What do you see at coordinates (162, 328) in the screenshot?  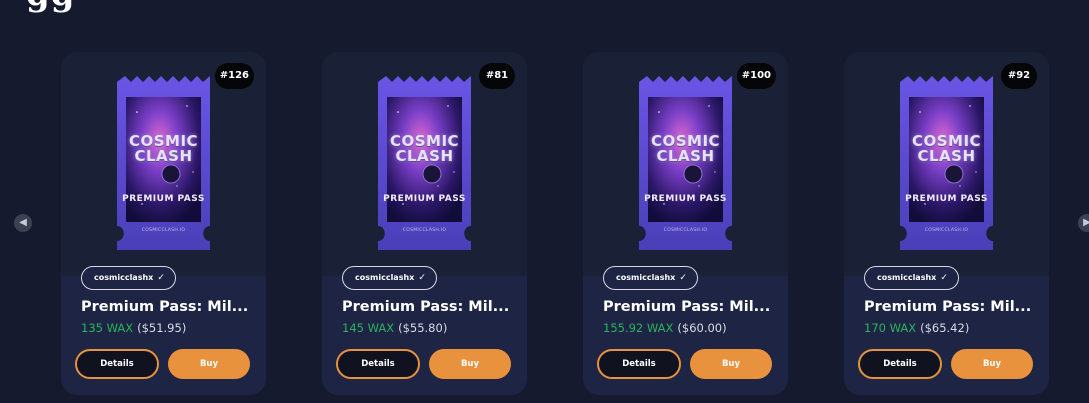 I see `price-usd: ($51.95)` at bounding box center [162, 328].